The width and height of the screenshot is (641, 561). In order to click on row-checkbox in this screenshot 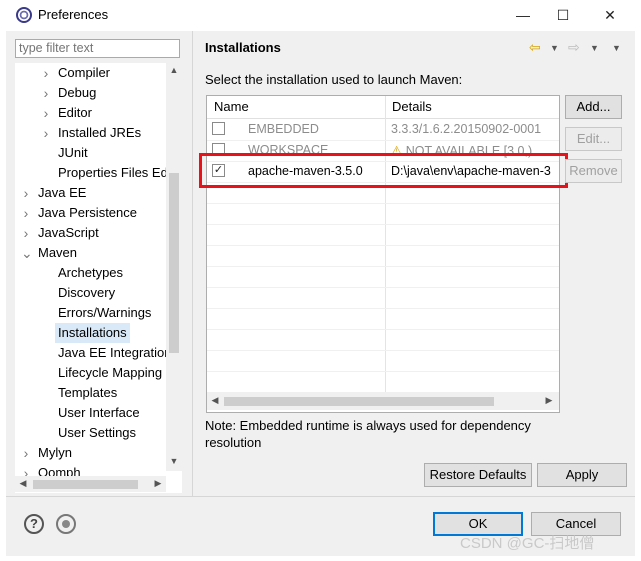, I will do `click(218, 128)`.